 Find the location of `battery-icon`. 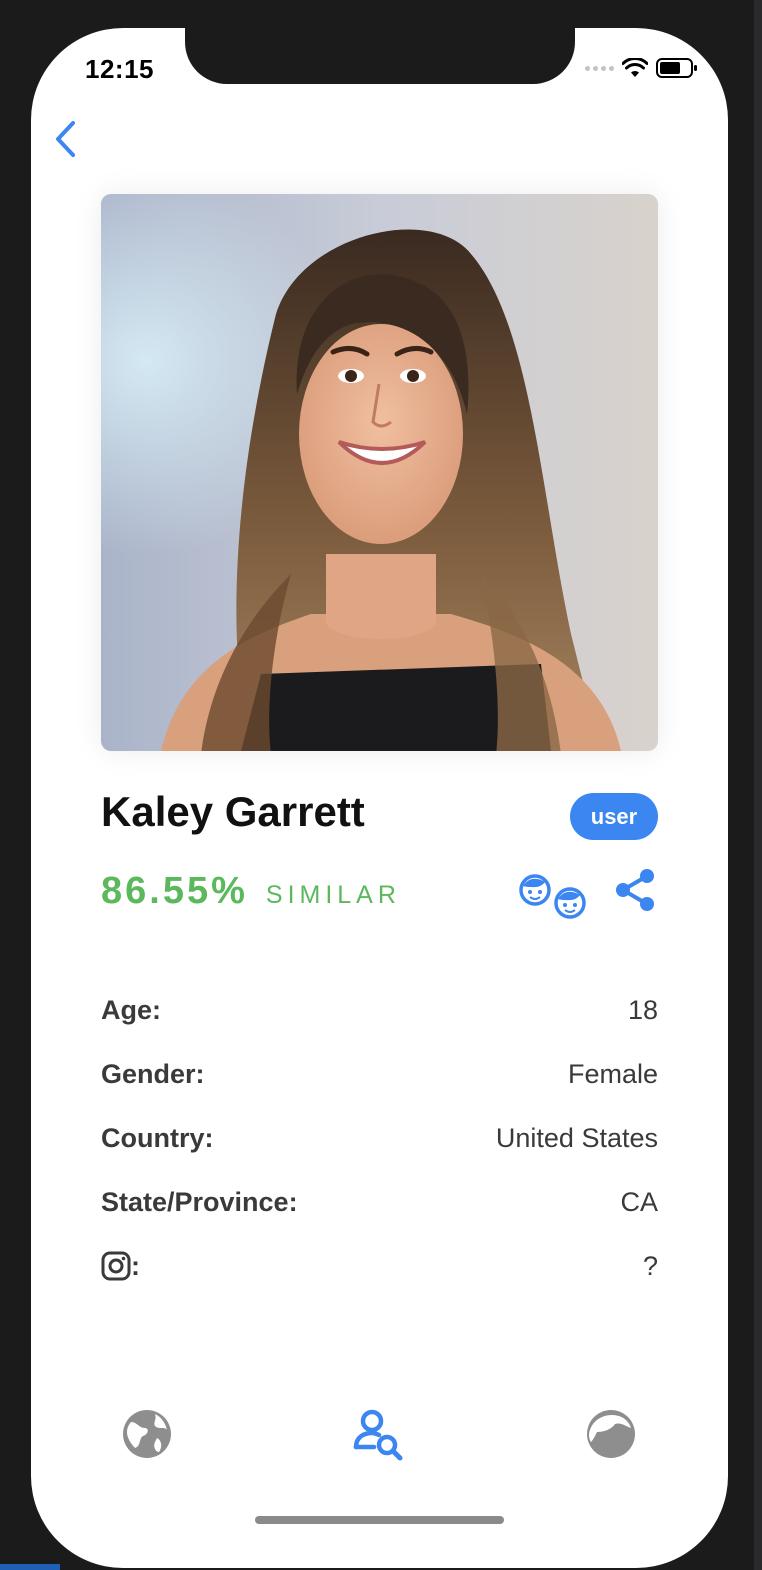

battery-icon is located at coordinates (676, 68).